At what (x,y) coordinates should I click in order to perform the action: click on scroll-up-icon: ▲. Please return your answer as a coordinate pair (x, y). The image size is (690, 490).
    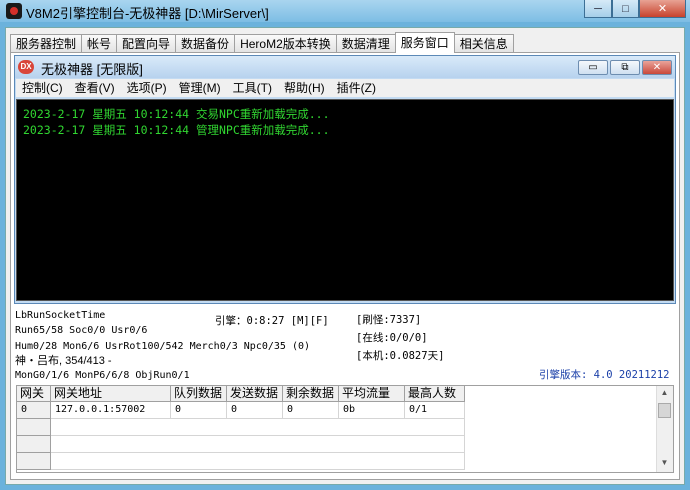
    Looking at the image, I should click on (664, 394).